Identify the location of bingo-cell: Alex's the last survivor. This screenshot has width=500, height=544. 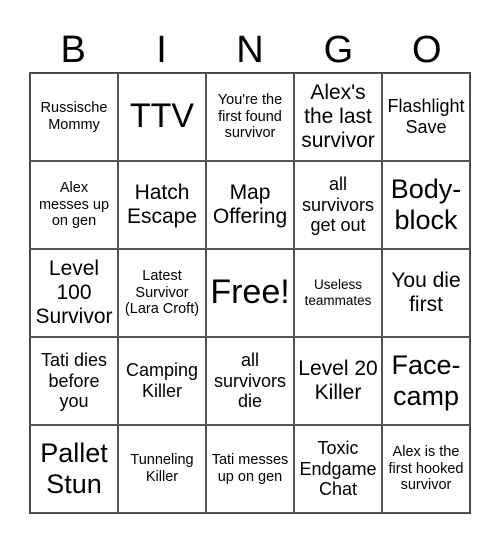
(338, 117).